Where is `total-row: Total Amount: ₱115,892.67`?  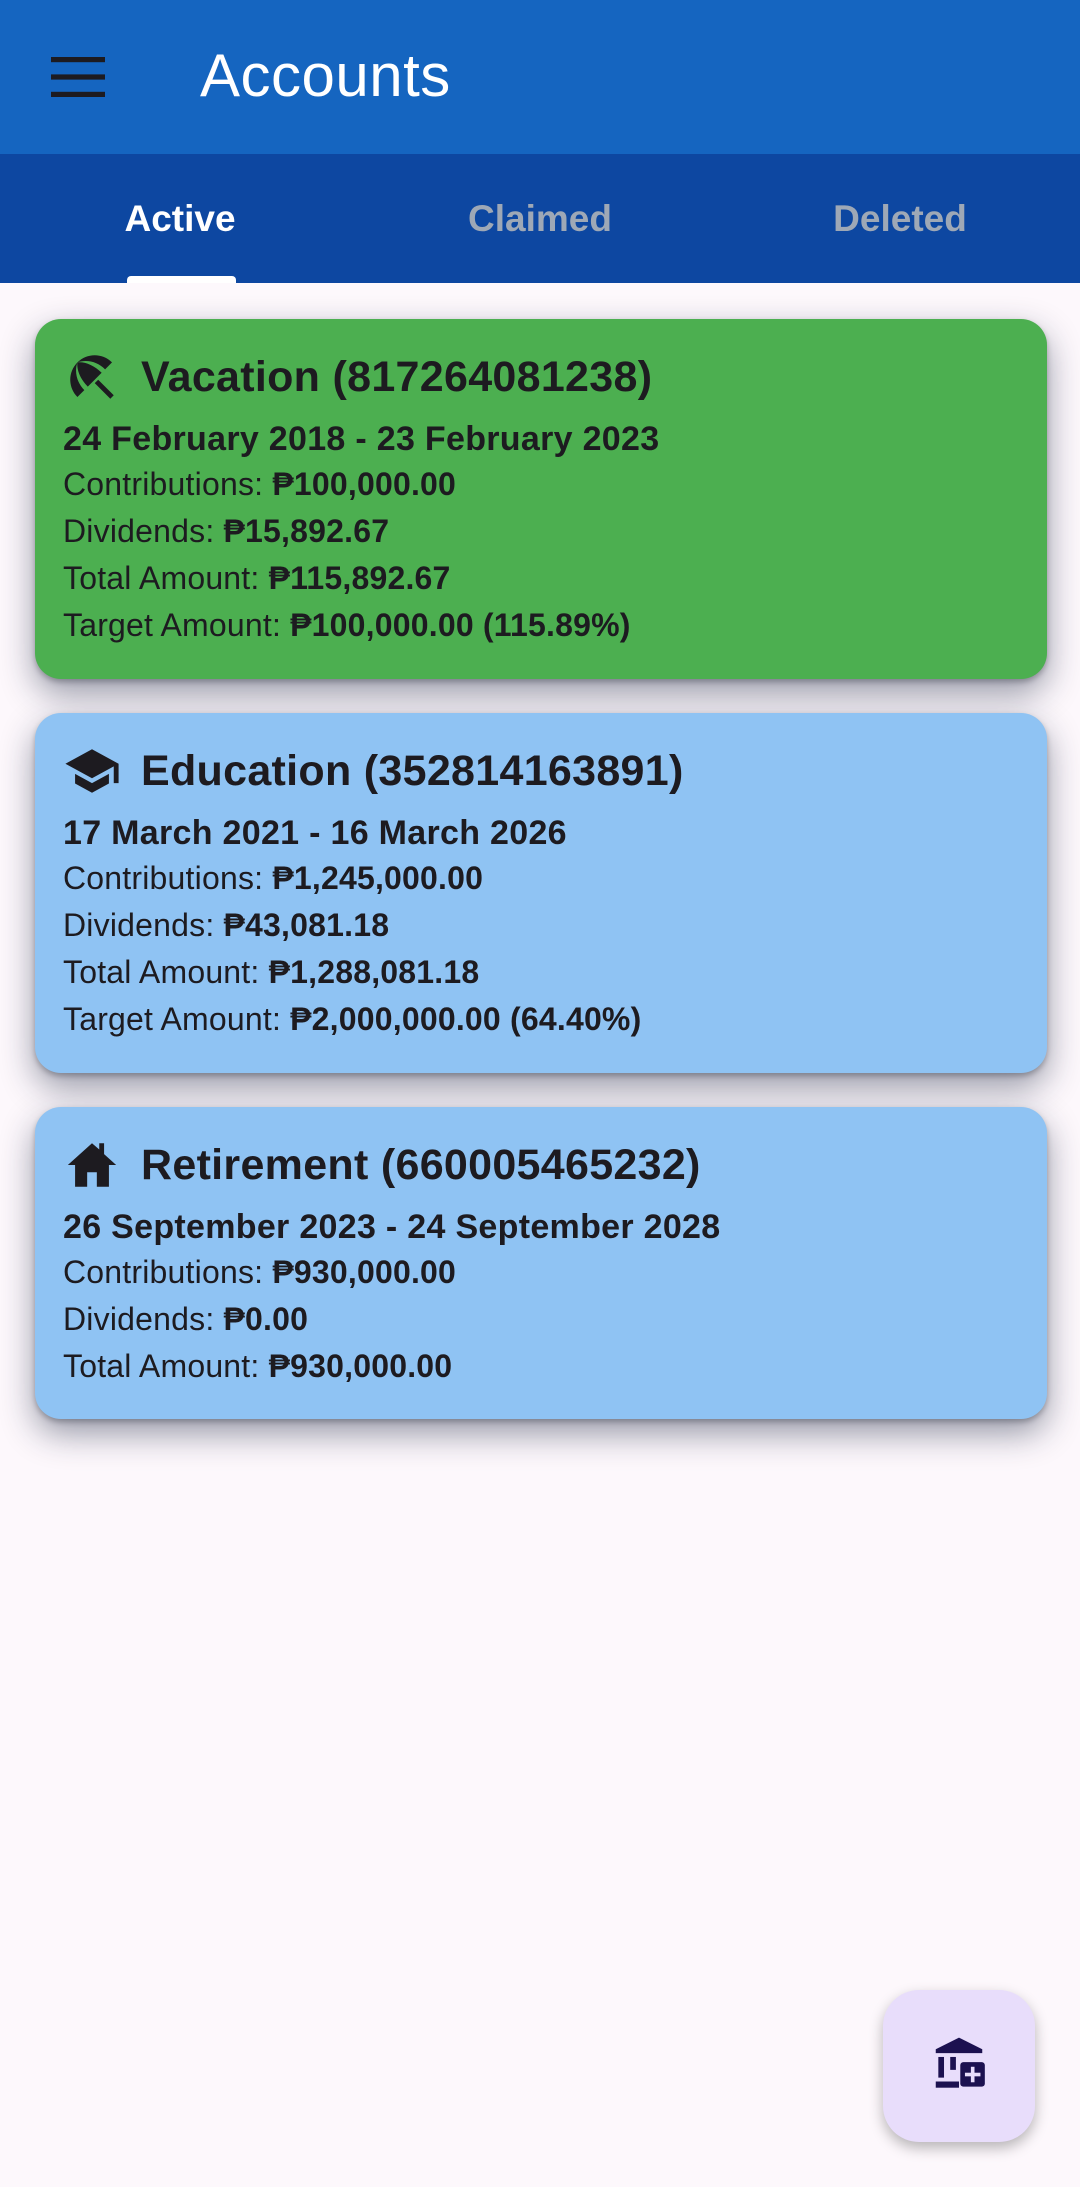 total-row: Total Amount: ₱115,892.67 is located at coordinates (257, 578).